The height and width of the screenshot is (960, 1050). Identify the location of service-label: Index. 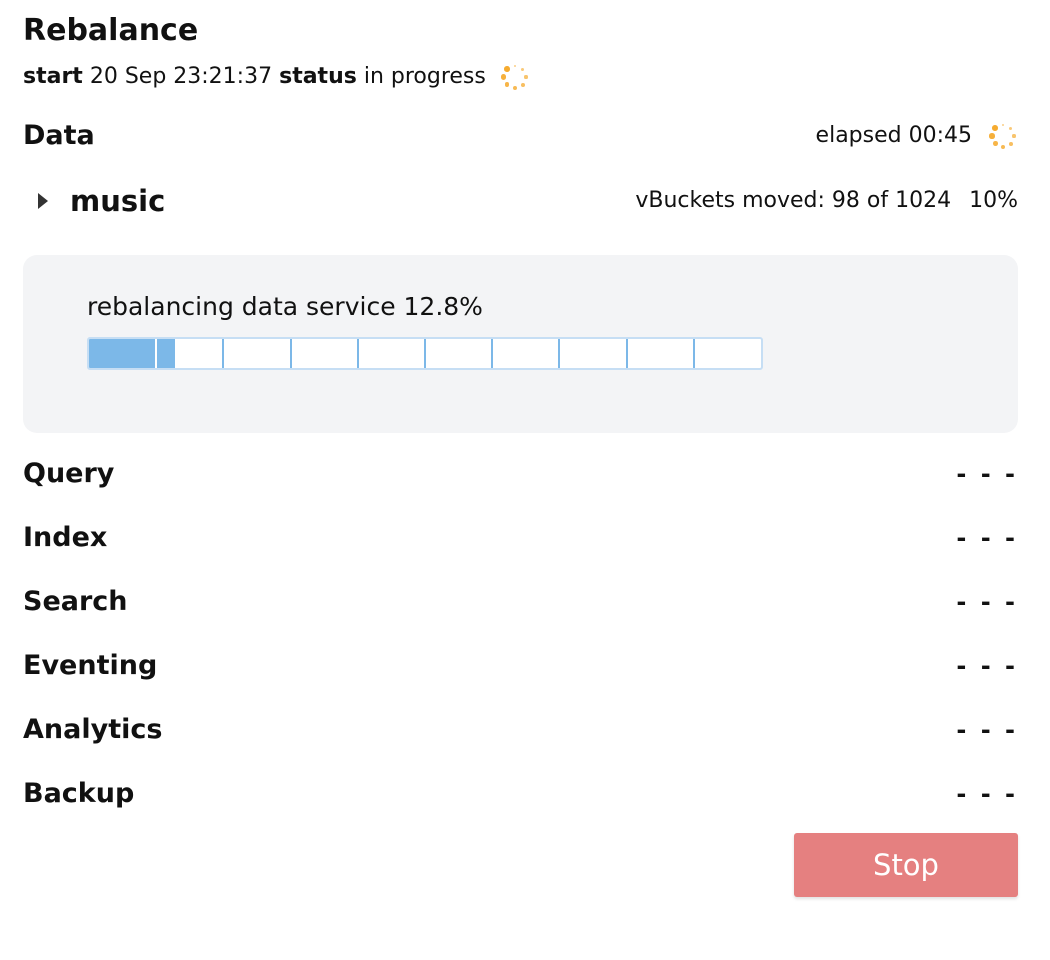
(65, 537).